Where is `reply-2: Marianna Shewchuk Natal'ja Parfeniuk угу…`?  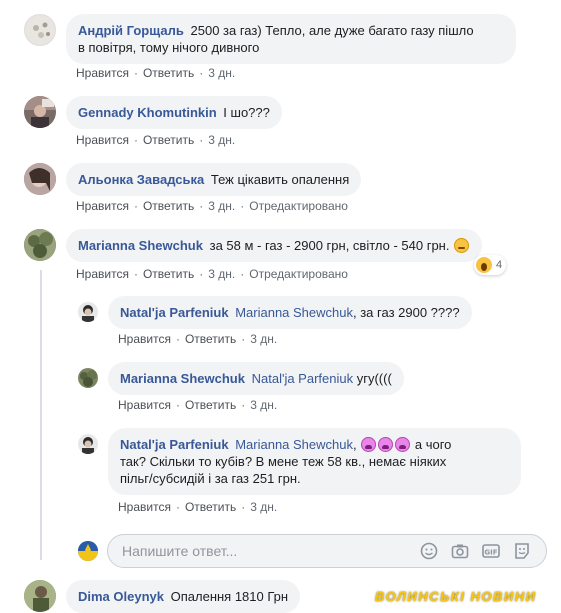 reply-2: Marianna Shewchuk Natal'ja Parfeniuk угу… is located at coordinates (241, 378).